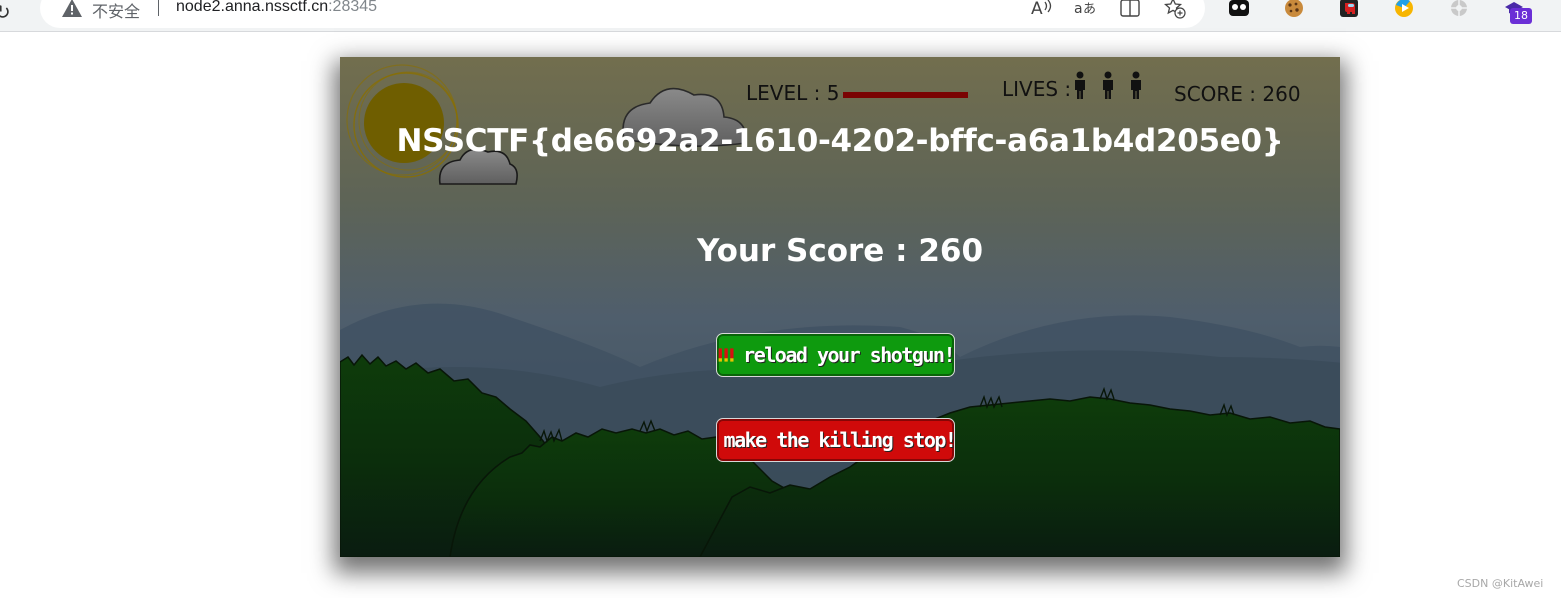  Describe the element at coordinates (1500, 583) in the screenshot. I see `watermark: CSDN @KitAwei` at that location.